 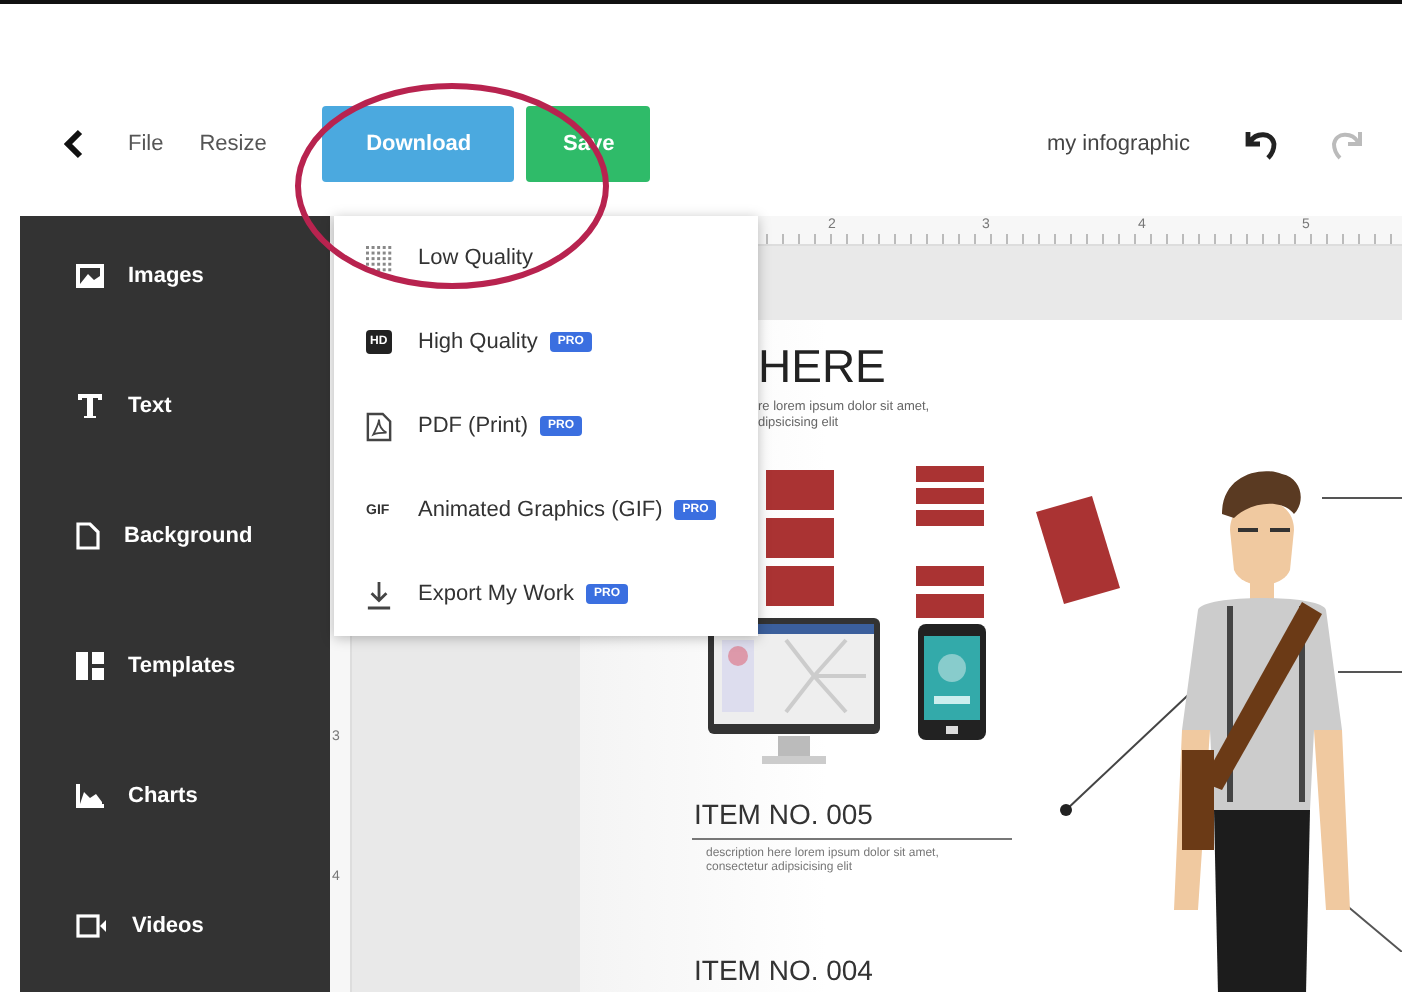 I want to click on undo-icon, so click(x=1262, y=144).